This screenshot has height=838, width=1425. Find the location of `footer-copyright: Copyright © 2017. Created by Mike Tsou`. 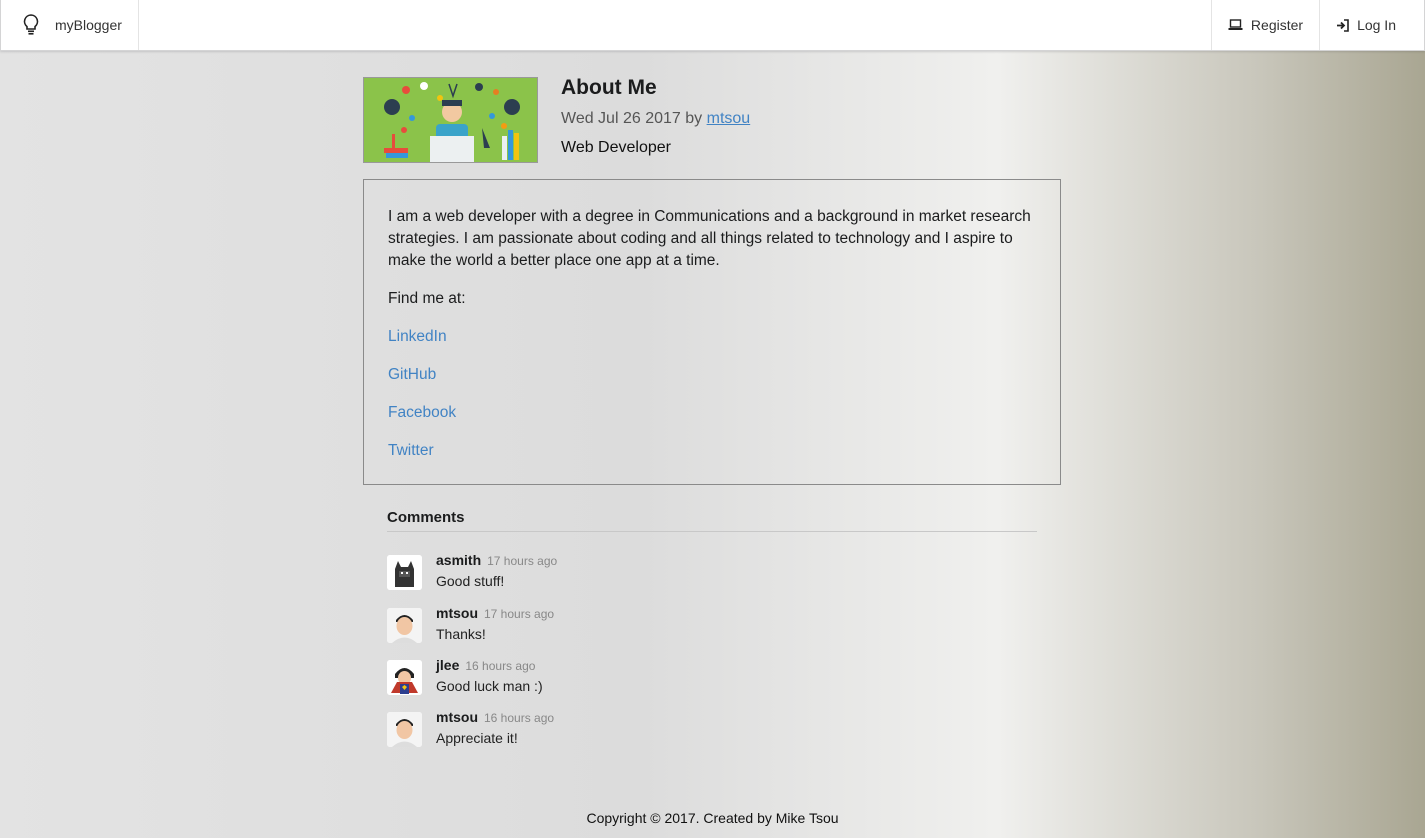

footer-copyright: Copyright © 2017. Created by Mike Tsou is located at coordinates (712, 818).